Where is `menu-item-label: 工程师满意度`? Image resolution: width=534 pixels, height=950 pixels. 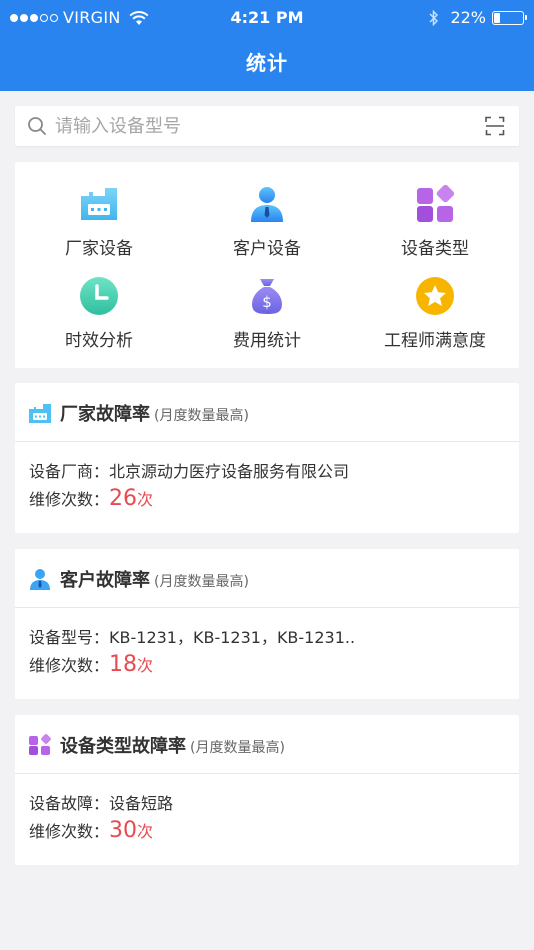 menu-item-label: 工程师满意度 is located at coordinates (435, 341).